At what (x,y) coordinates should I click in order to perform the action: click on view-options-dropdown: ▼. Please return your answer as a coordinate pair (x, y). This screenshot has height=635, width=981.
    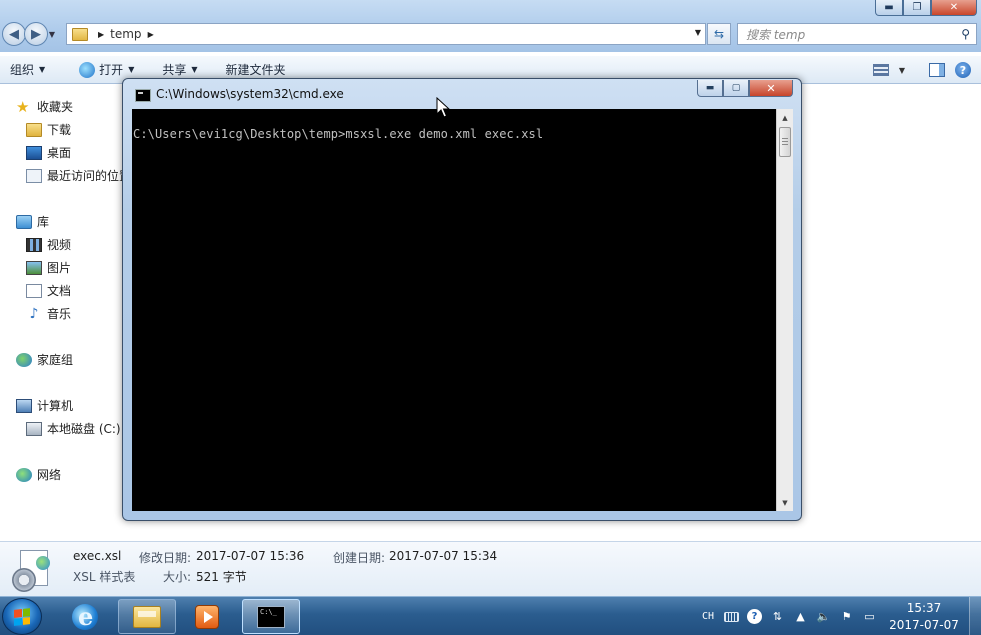
    Looking at the image, I should click on (902, 70).